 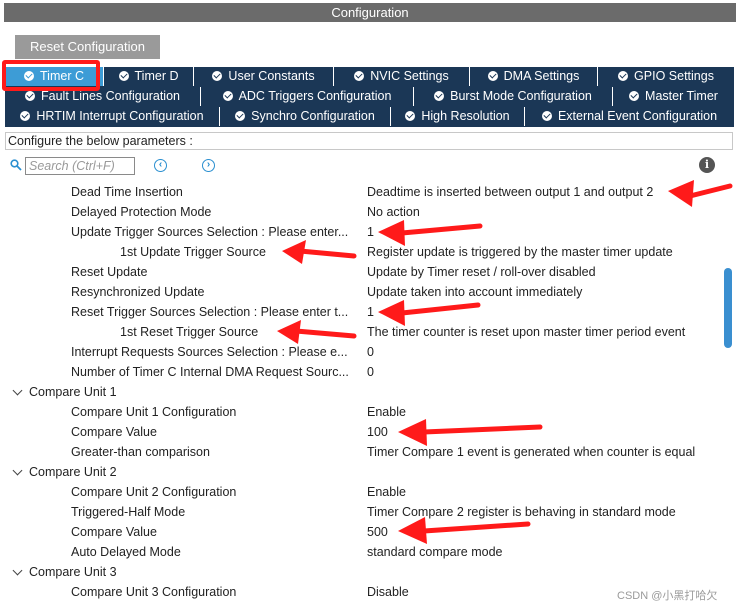 What do you see at coordinates (360, 412) in the screenshot?
I see `param-row: Compare Unit 1 Configuration Enable` at bounding box center [360, 412].